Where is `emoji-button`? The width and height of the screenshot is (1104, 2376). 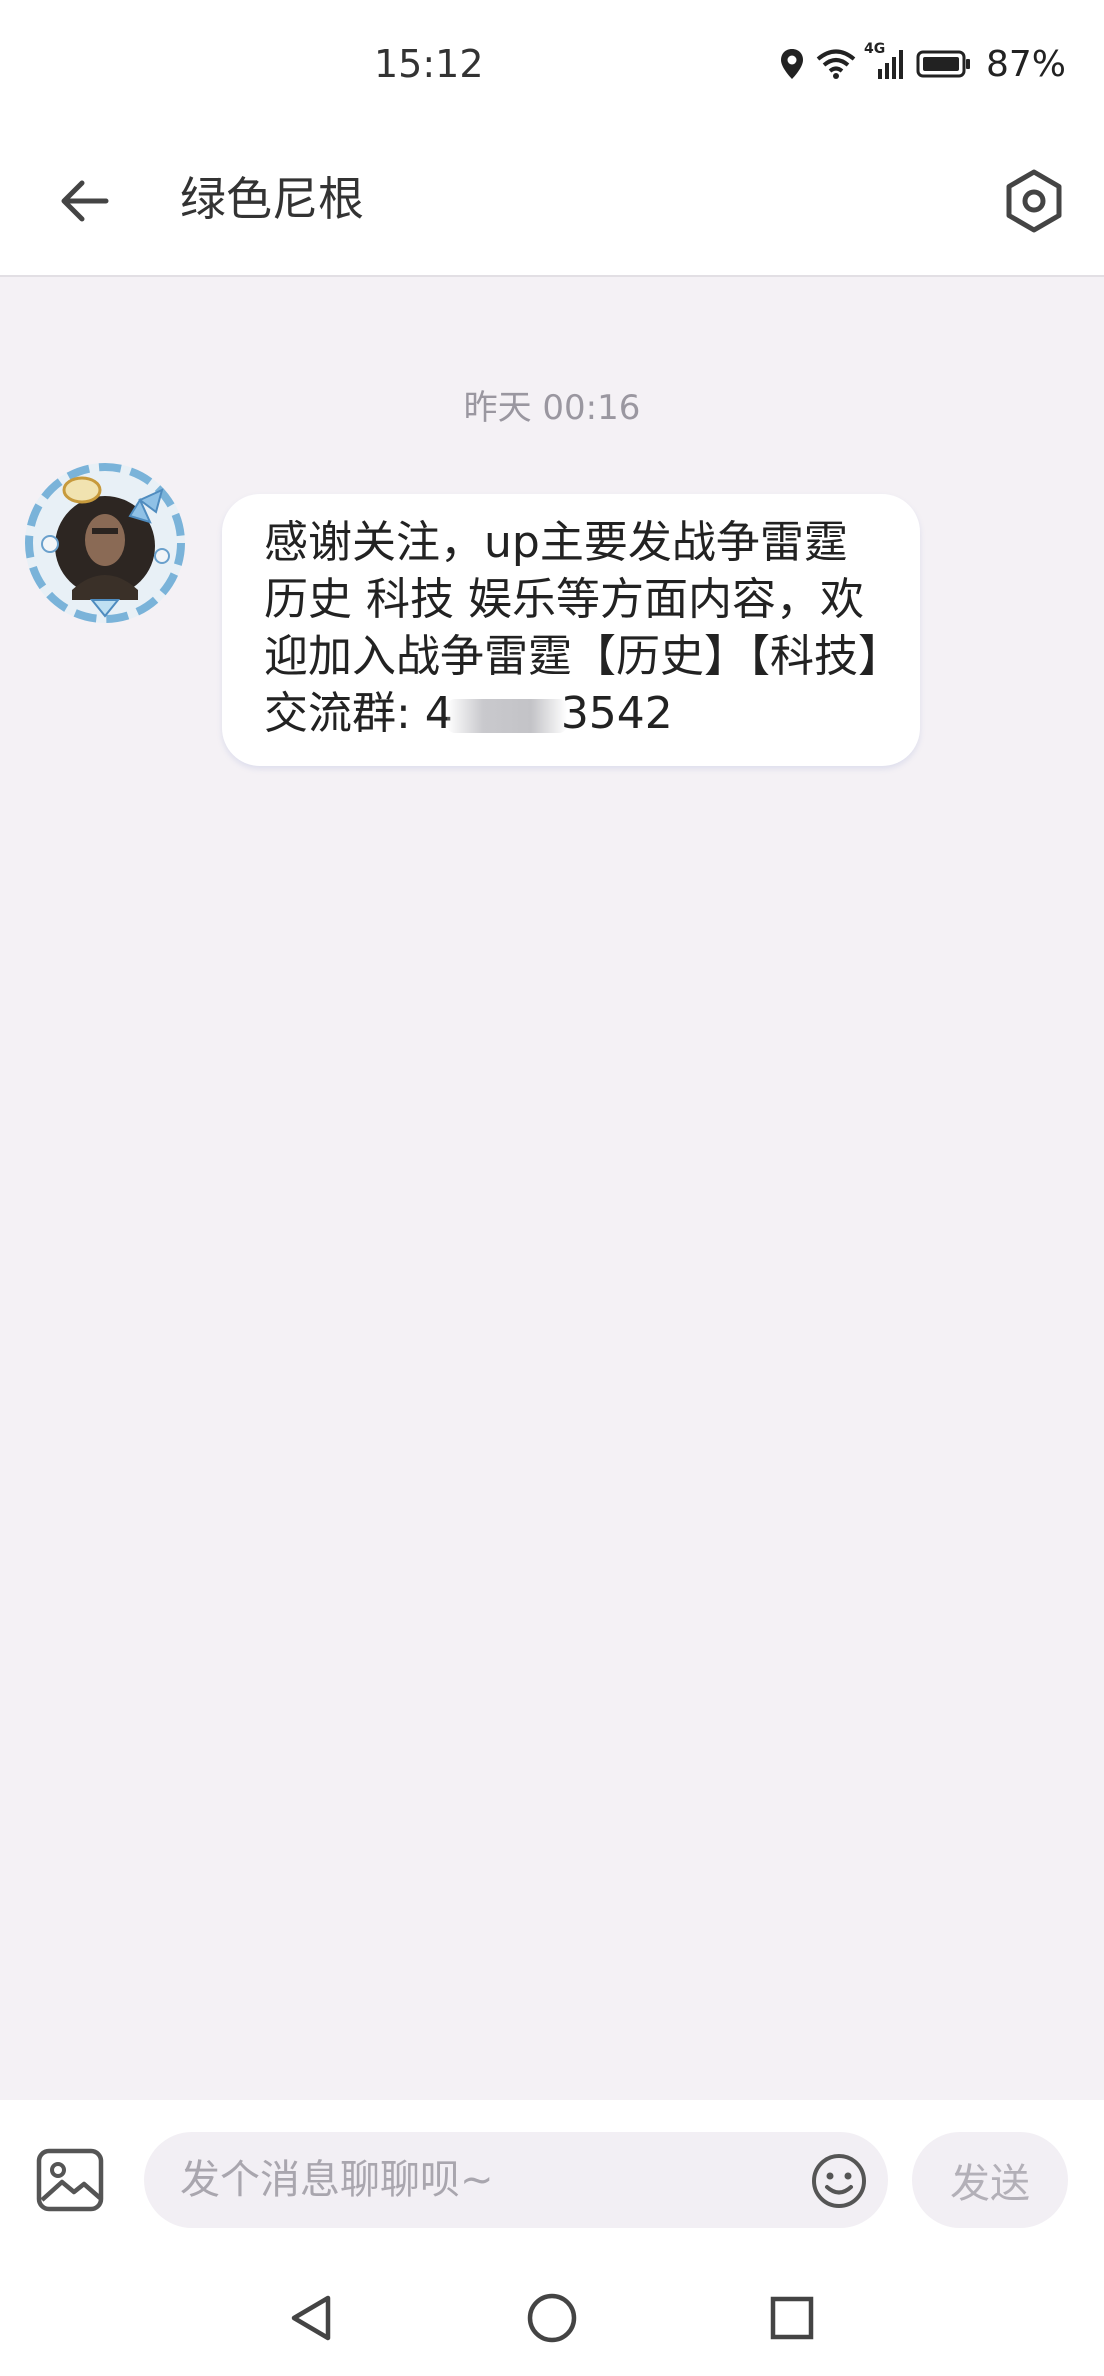
emoji-button is located at coordinates (839, 2181).